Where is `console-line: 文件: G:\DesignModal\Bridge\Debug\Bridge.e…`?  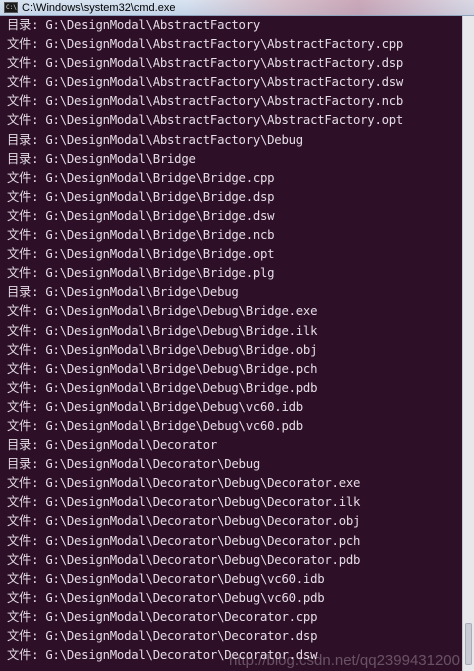 console-line: 文件: G:\DesignModal\Bridge\Debug\Bridge.e… is located at coordinates (162, 311).